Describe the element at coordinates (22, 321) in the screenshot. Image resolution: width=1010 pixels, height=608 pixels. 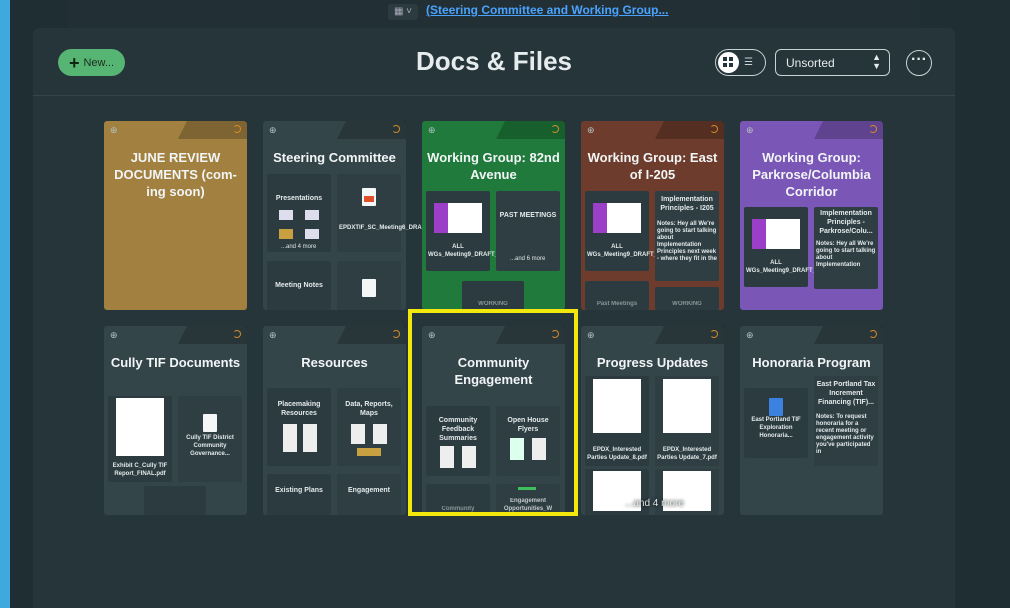
I see `background-left` at that location.